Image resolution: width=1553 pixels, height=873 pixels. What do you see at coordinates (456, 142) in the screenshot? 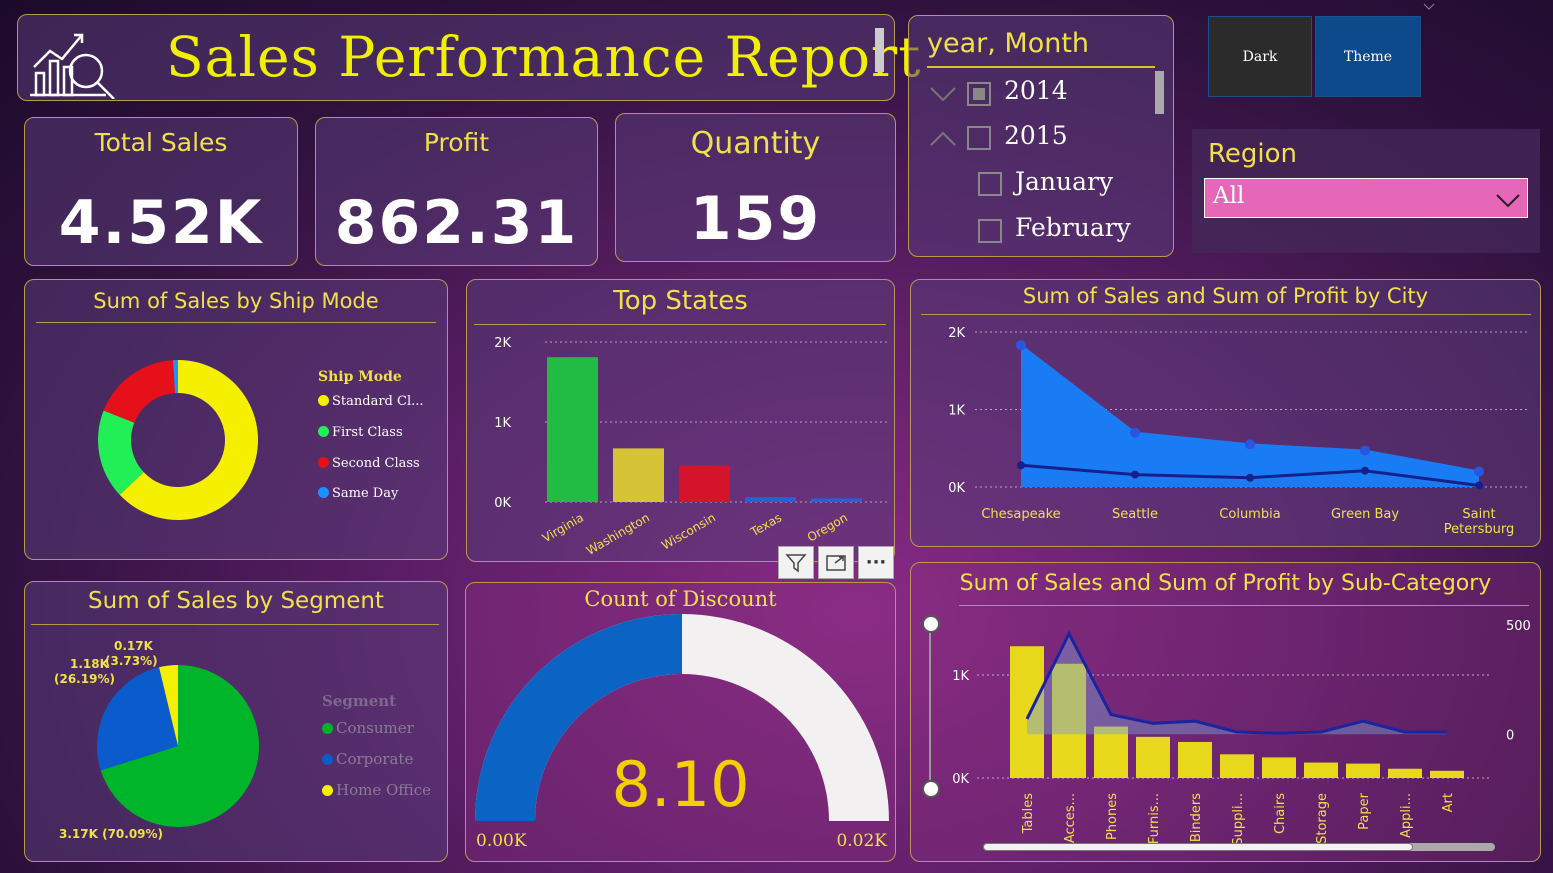
I see `kpi-label: Profit` at bounding box center [456, 142].